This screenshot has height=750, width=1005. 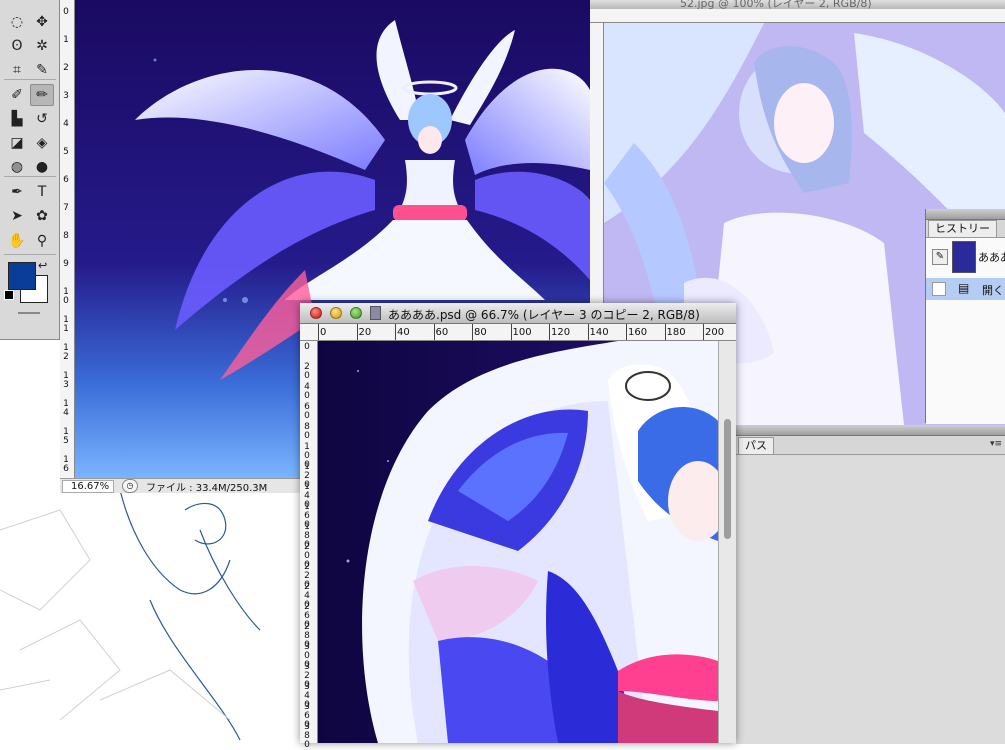 What do you see at coordinates (480, 332) in the screenshot?
I see `ruler-tick-label: 80` at bounding box center [480, 332].